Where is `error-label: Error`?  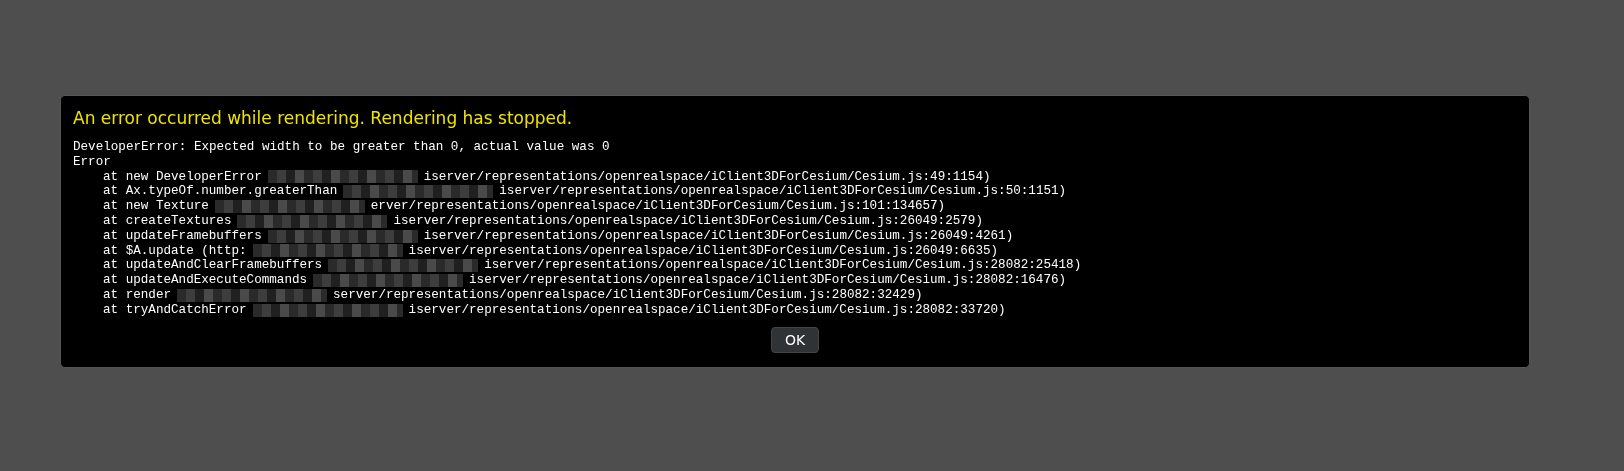 error-label: Error is located at coordinates (92, 162).